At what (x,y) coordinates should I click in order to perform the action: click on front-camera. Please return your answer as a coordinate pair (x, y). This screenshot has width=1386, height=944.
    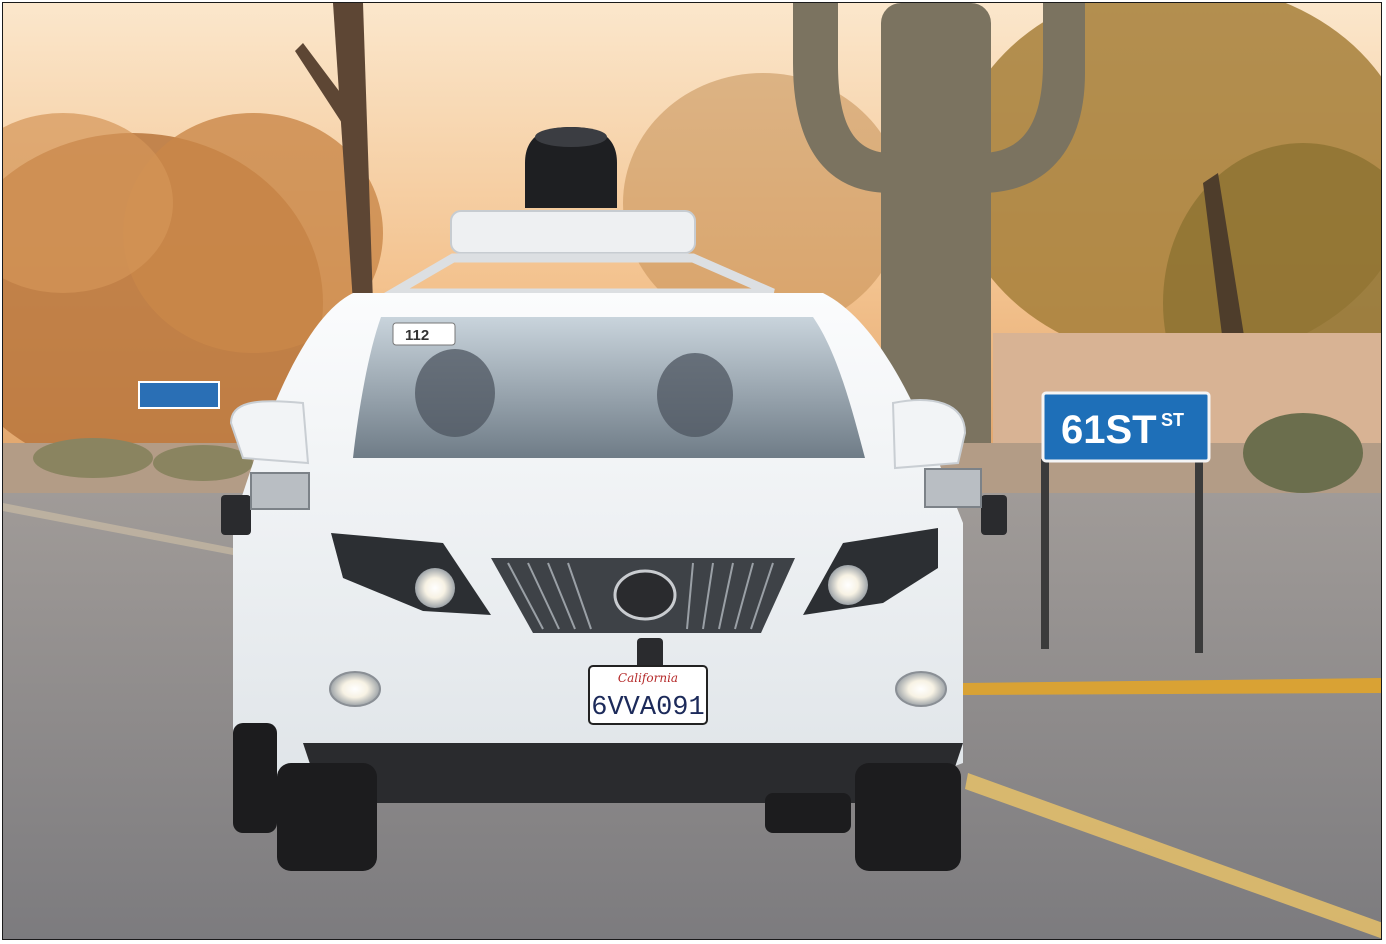
    Looking at the image, I should click on (645, 595).